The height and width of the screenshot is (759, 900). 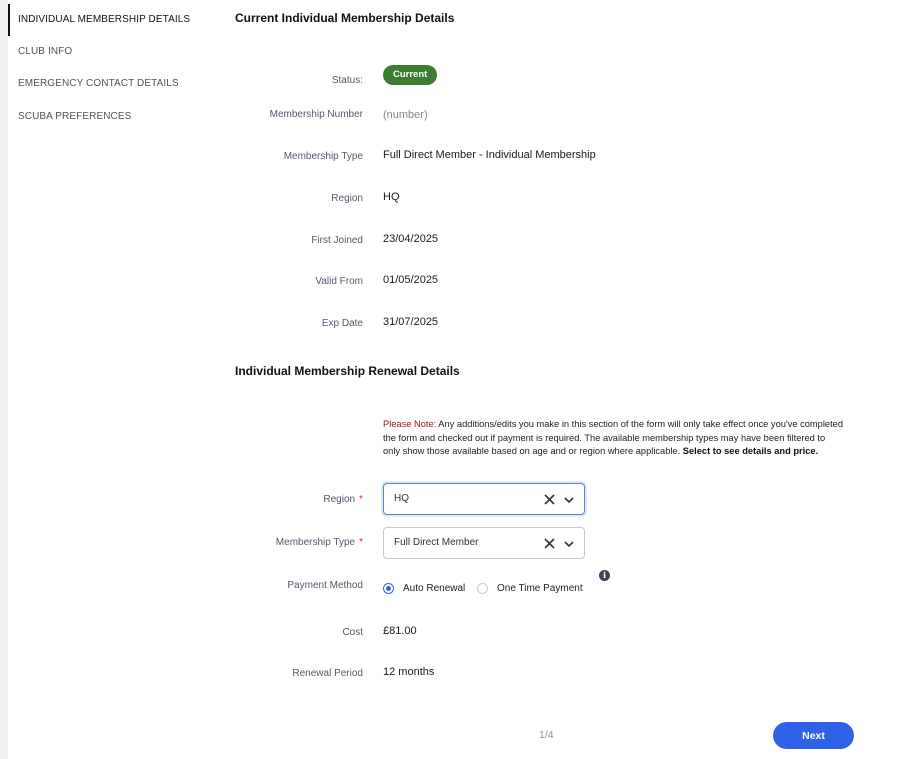 What do you see at coordinates (484, 499) in the screenshot?
I see `region-select: HQ` at bounding box center [484, 499].